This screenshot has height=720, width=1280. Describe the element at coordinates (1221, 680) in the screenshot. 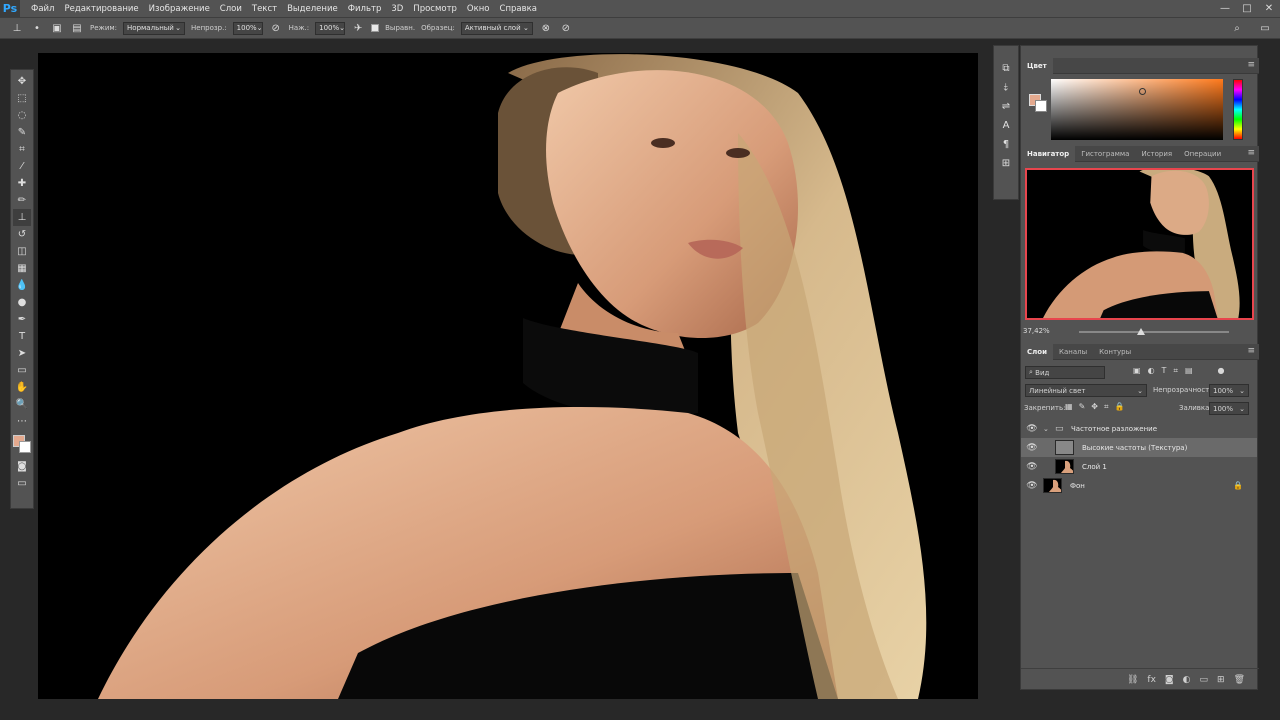

I see `new-layer-icon: ⊞` at that location.